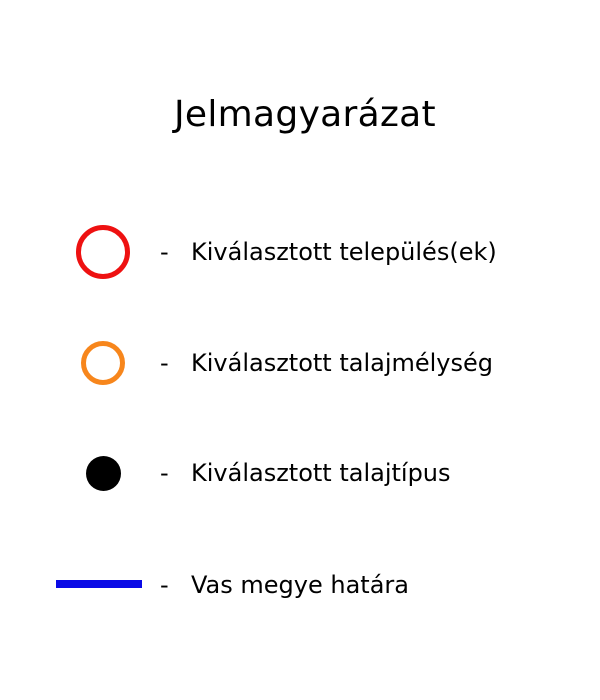 The width and height of the screenshot is (600, 700). Describe the element at coordinates (344, 252) in the screenshot. I see `legend-label: Kiválasztott település(ek)` at that location.